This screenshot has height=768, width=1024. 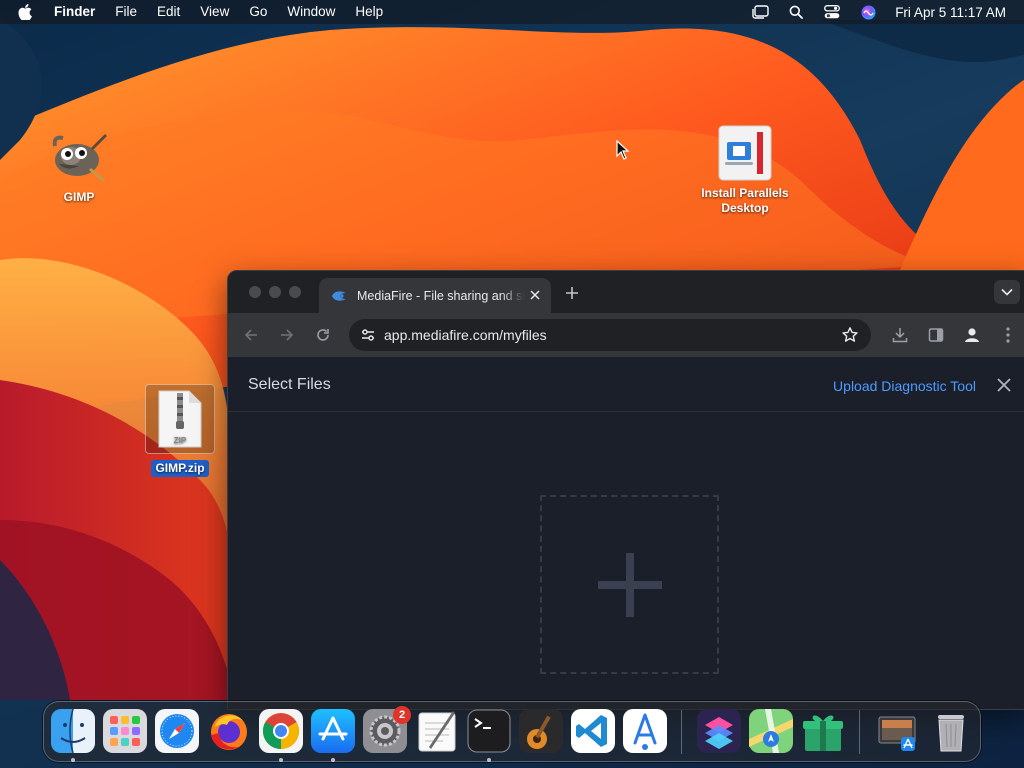 What do you see at coordinates (760, 12) in the screenshot?
I see `stage-manager-icon` at bounding box center [760, 12].